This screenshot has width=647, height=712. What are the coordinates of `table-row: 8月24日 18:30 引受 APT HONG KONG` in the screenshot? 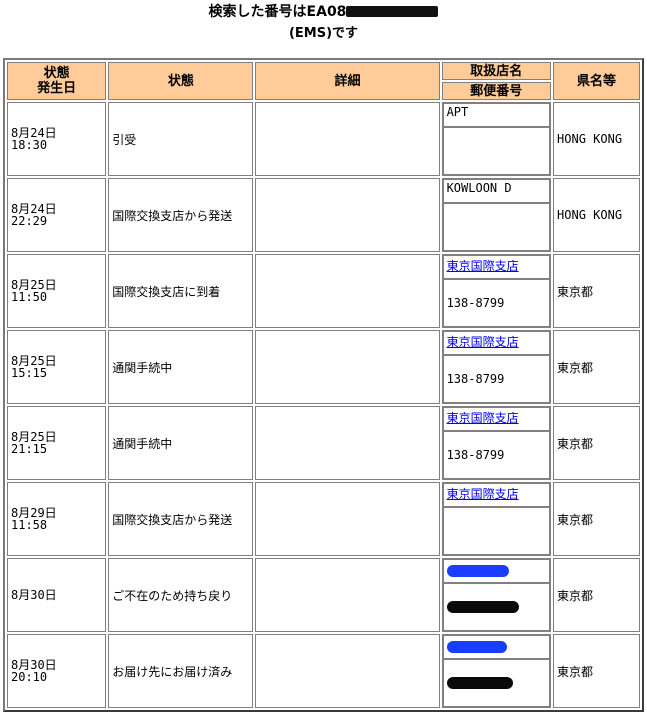 It's located at (323, 139).